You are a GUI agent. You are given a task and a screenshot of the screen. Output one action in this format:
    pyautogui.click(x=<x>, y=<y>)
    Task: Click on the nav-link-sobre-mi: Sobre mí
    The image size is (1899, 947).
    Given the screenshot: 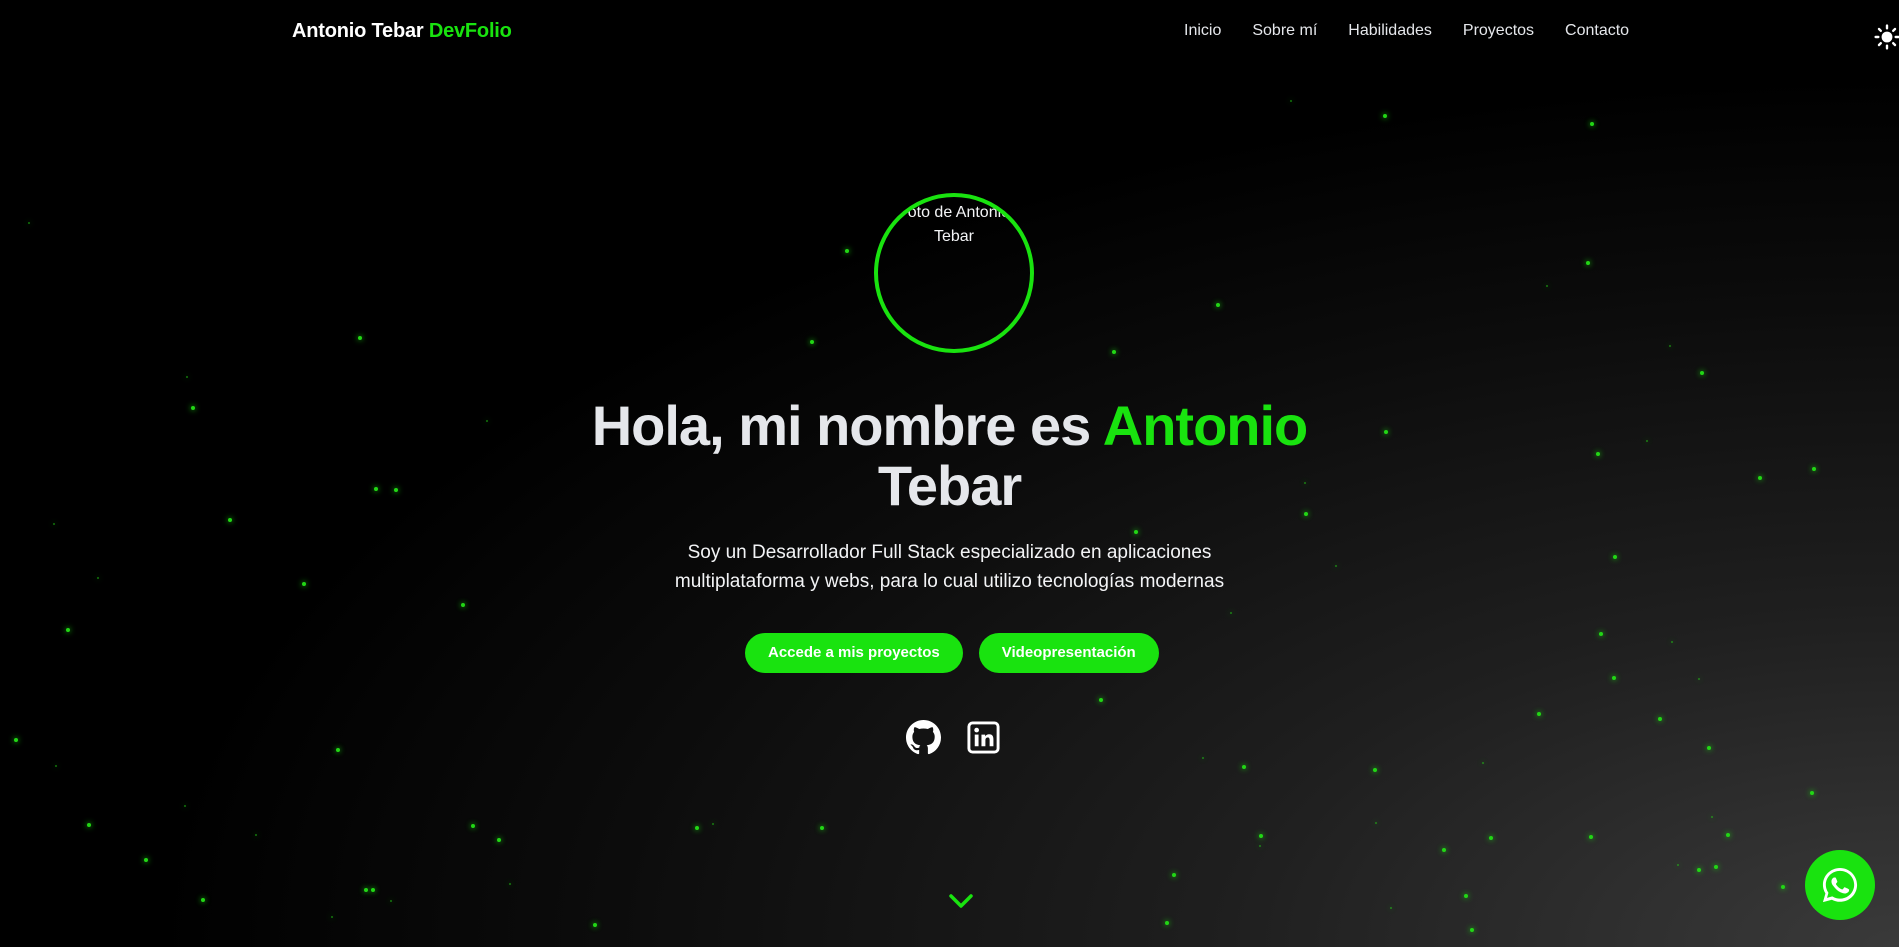 What is the action you would take?
    pyautogui.click(x=1284, y=31)
    